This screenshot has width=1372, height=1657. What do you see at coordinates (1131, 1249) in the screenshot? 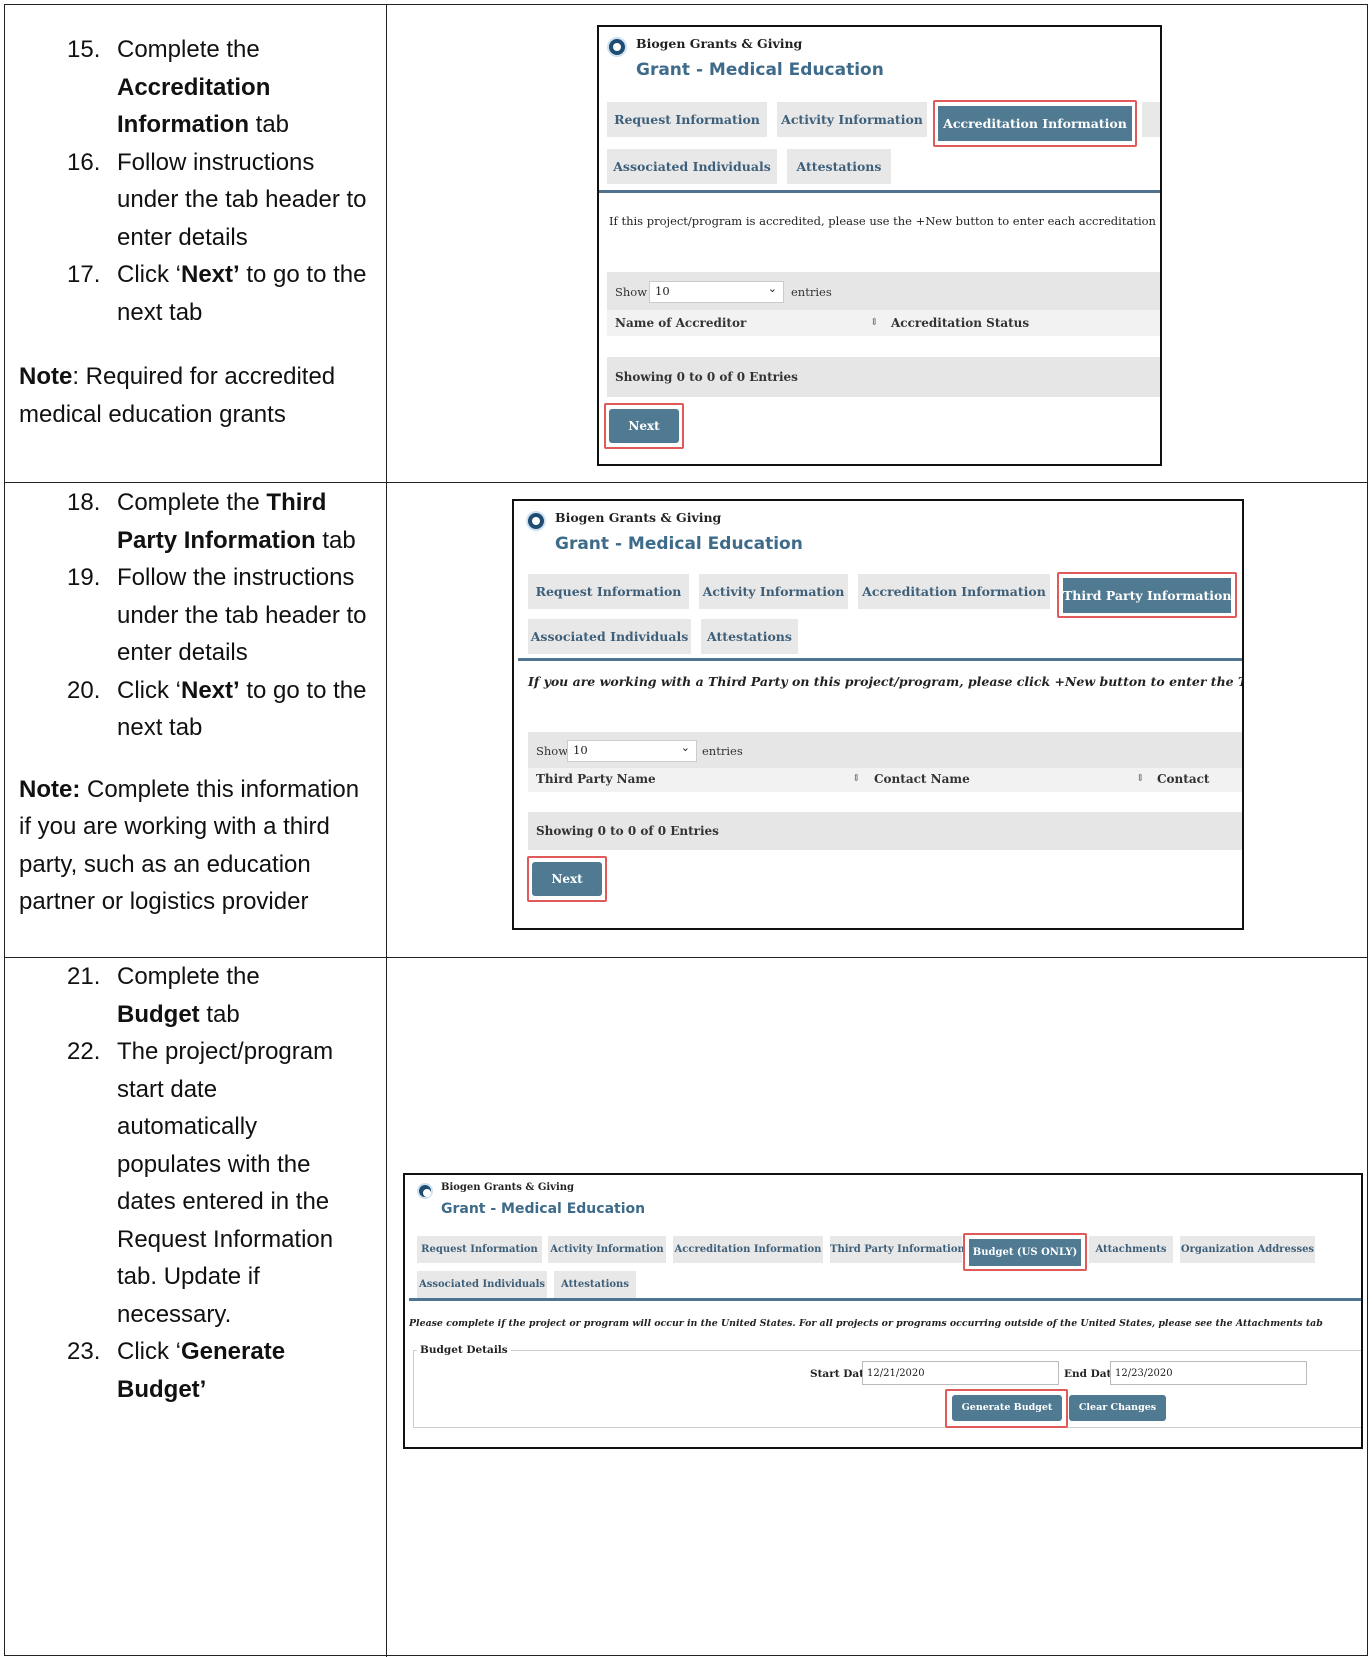
I see `tab-attachments: Attachments` at bounding box center [1131, 1249].